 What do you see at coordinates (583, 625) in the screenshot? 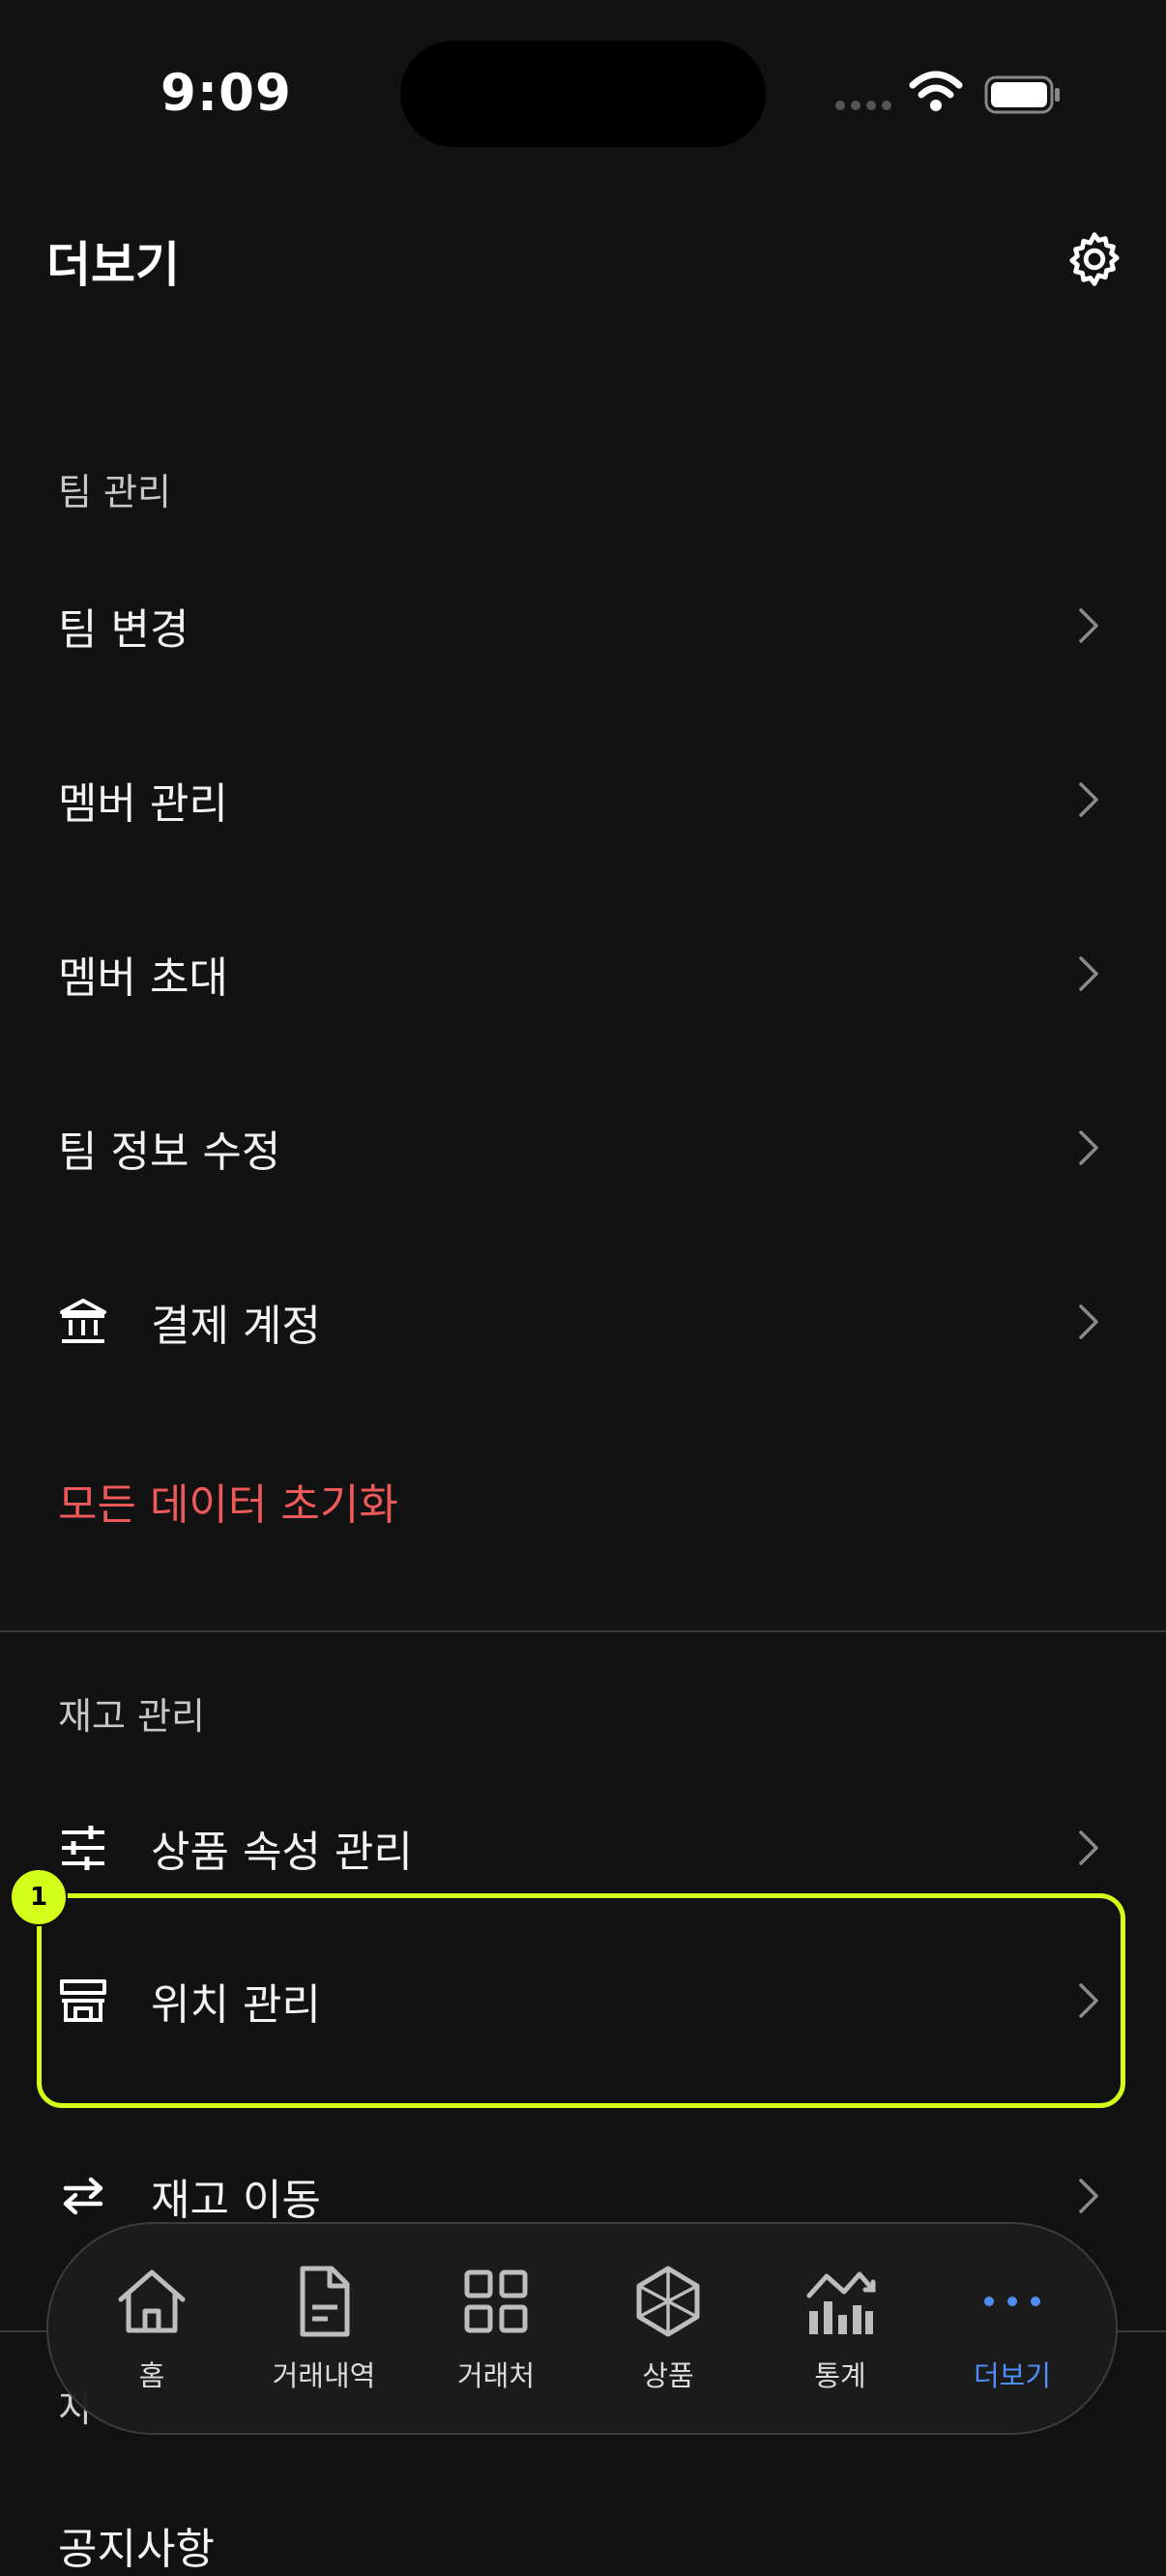
I see `menu-item-change-team: 팀 변경` at bounding box center [583, 625].